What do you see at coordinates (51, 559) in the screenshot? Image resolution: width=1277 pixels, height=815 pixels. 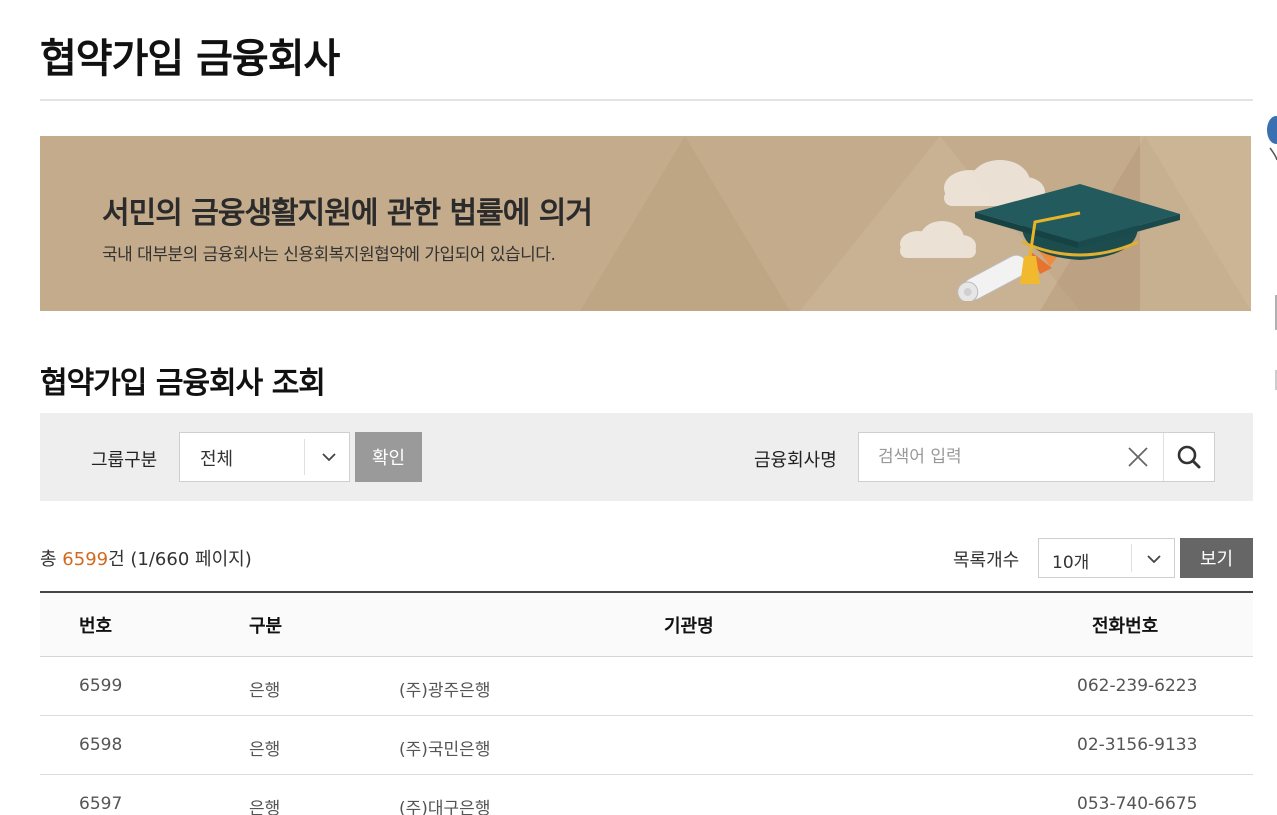 I see `total-prefix: 총` at bounding box center [51, 559].